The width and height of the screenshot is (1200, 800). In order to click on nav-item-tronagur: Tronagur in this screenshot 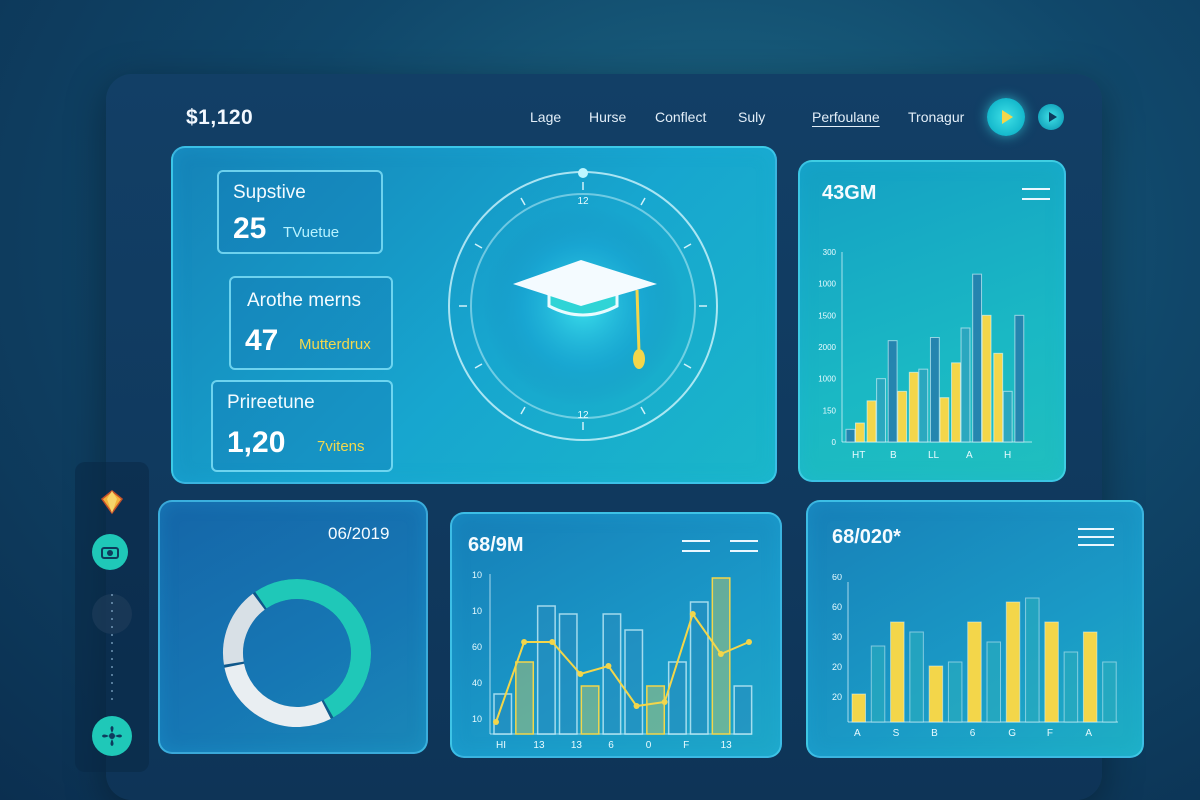, I will do `click(936, 117)`.